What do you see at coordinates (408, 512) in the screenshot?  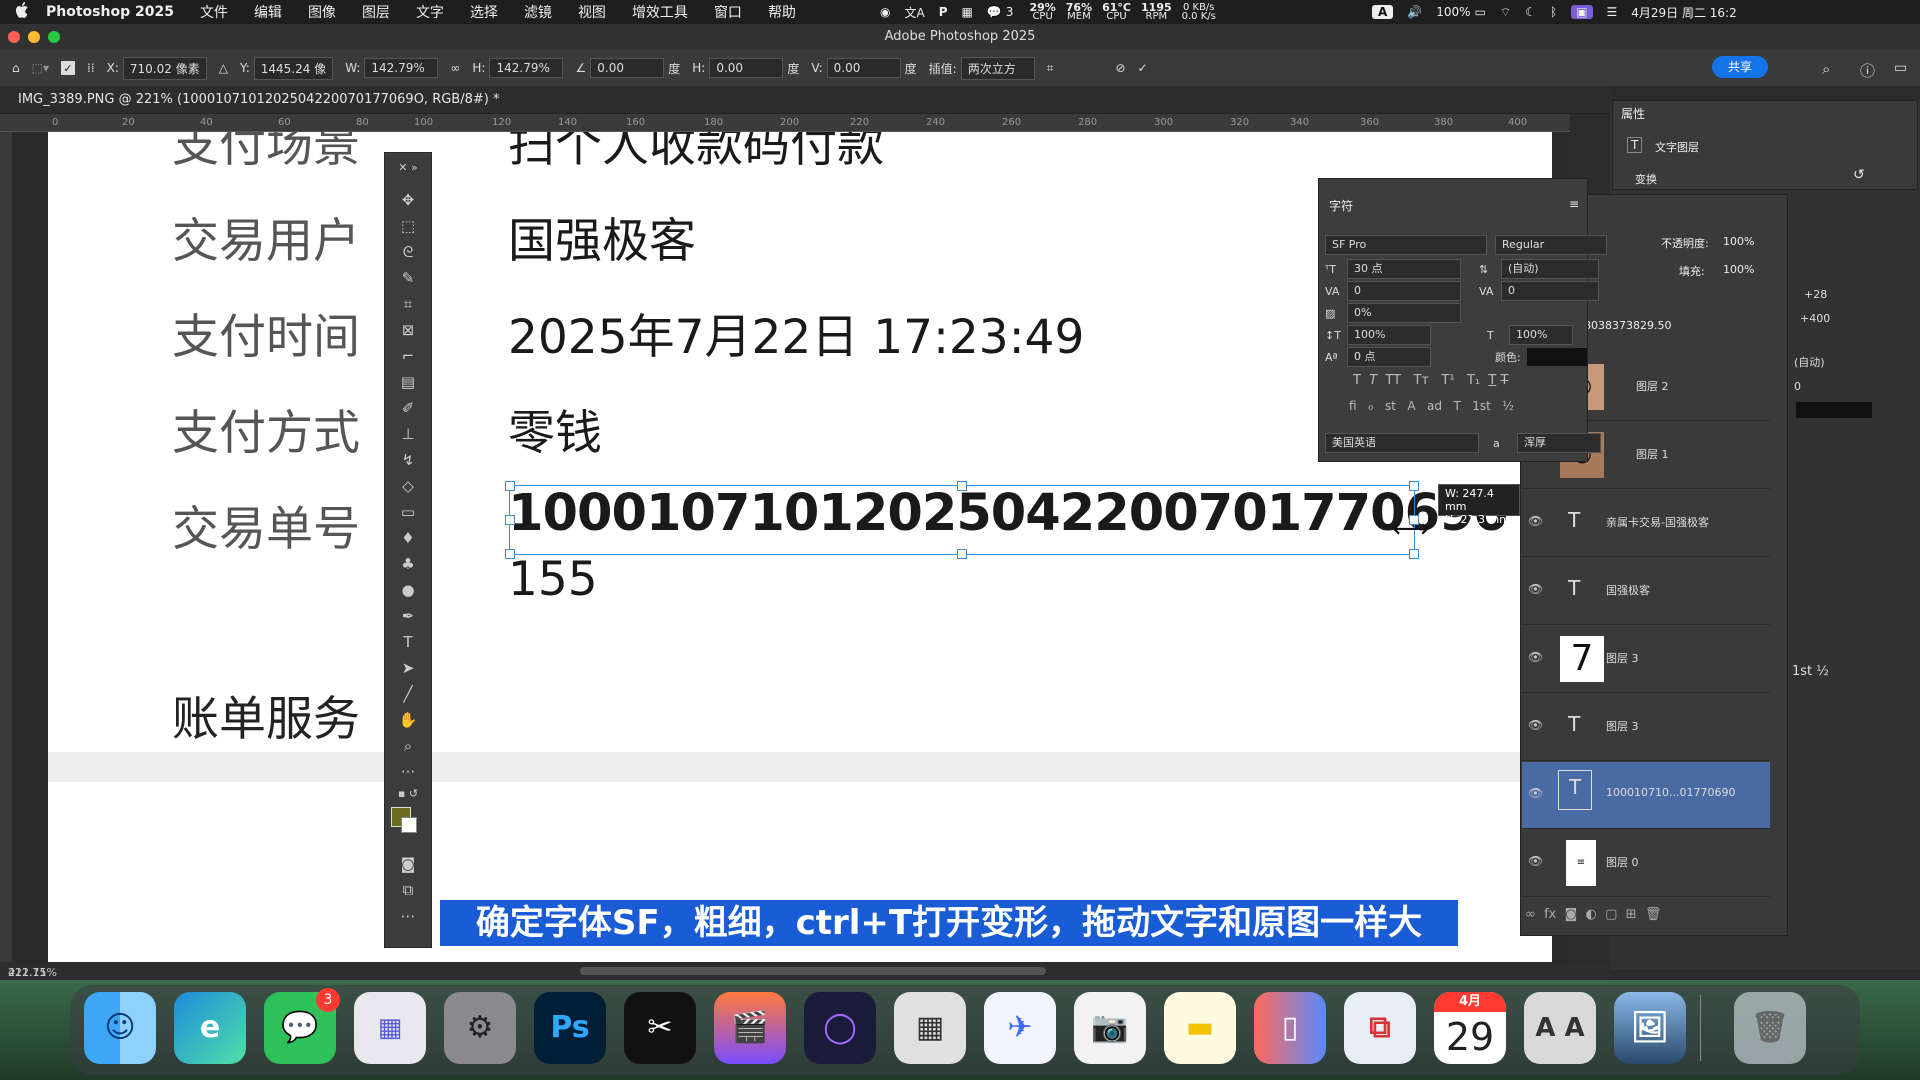 I see `gradient-tool-icon: ▭` at bounding box center [408, 512].